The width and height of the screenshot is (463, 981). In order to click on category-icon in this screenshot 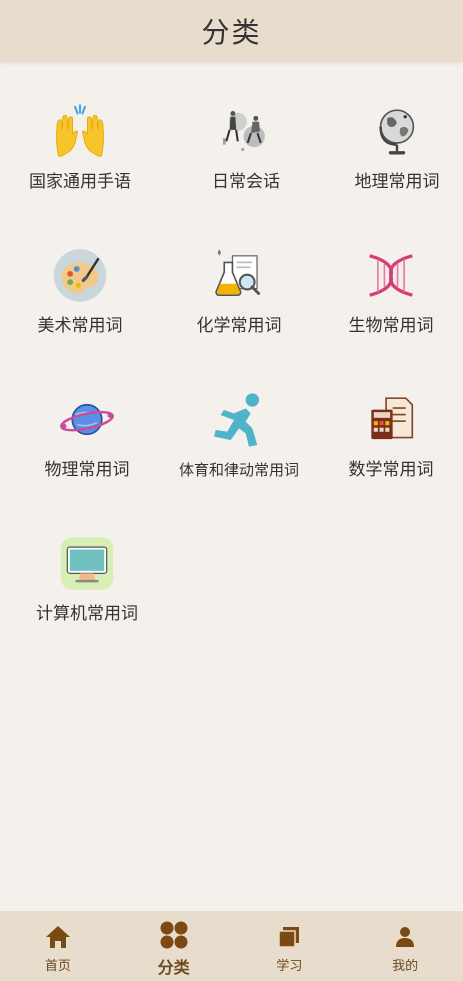, I will do `click(174, 935)`.